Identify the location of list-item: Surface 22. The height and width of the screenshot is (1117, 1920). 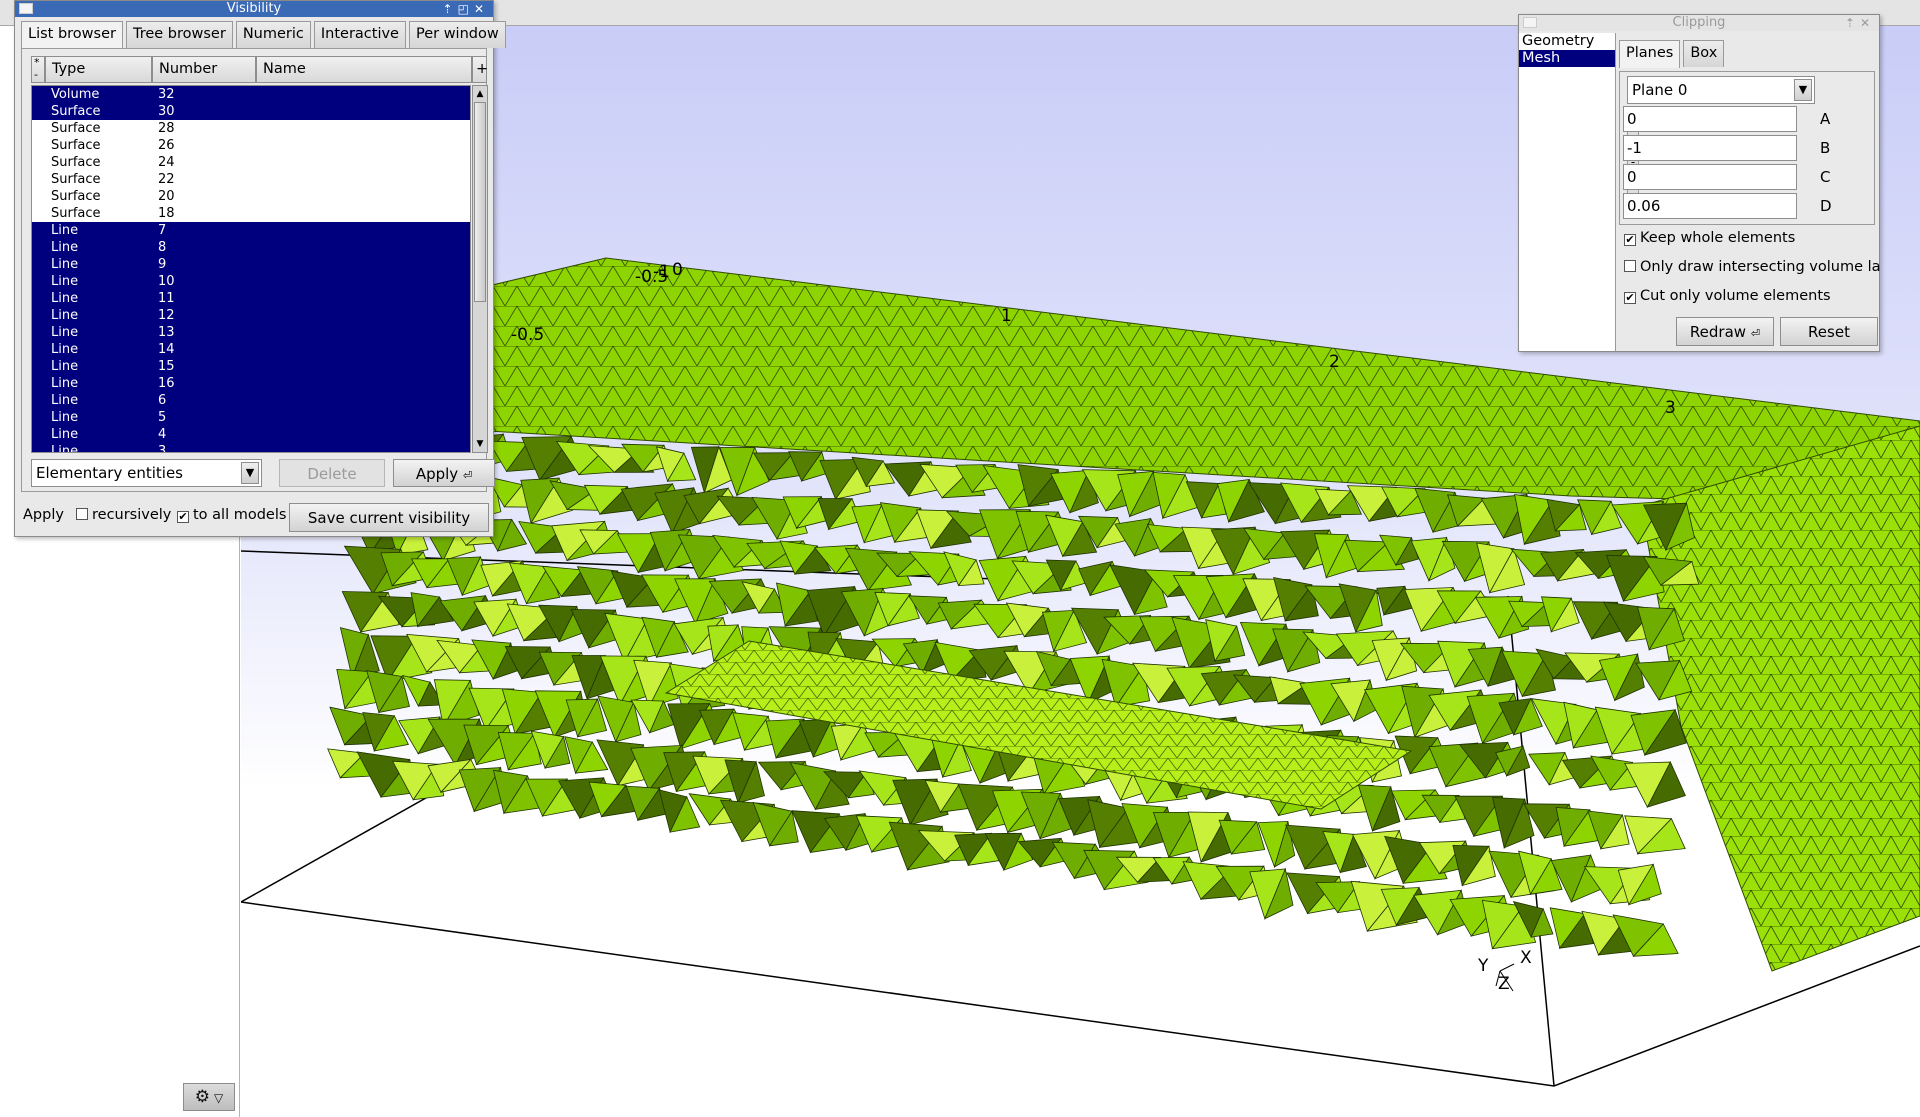
(251, 179).